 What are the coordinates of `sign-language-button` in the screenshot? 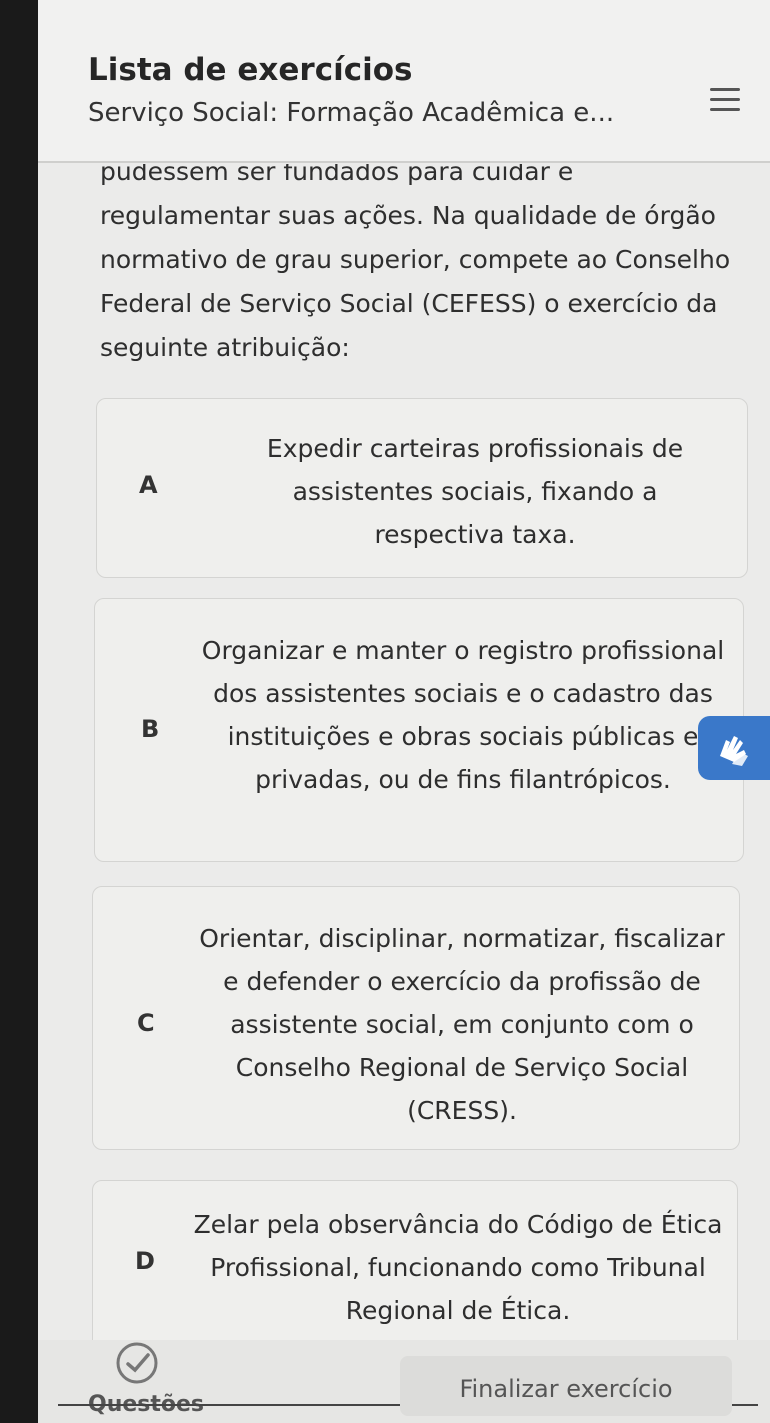 It's located at (734, 748).